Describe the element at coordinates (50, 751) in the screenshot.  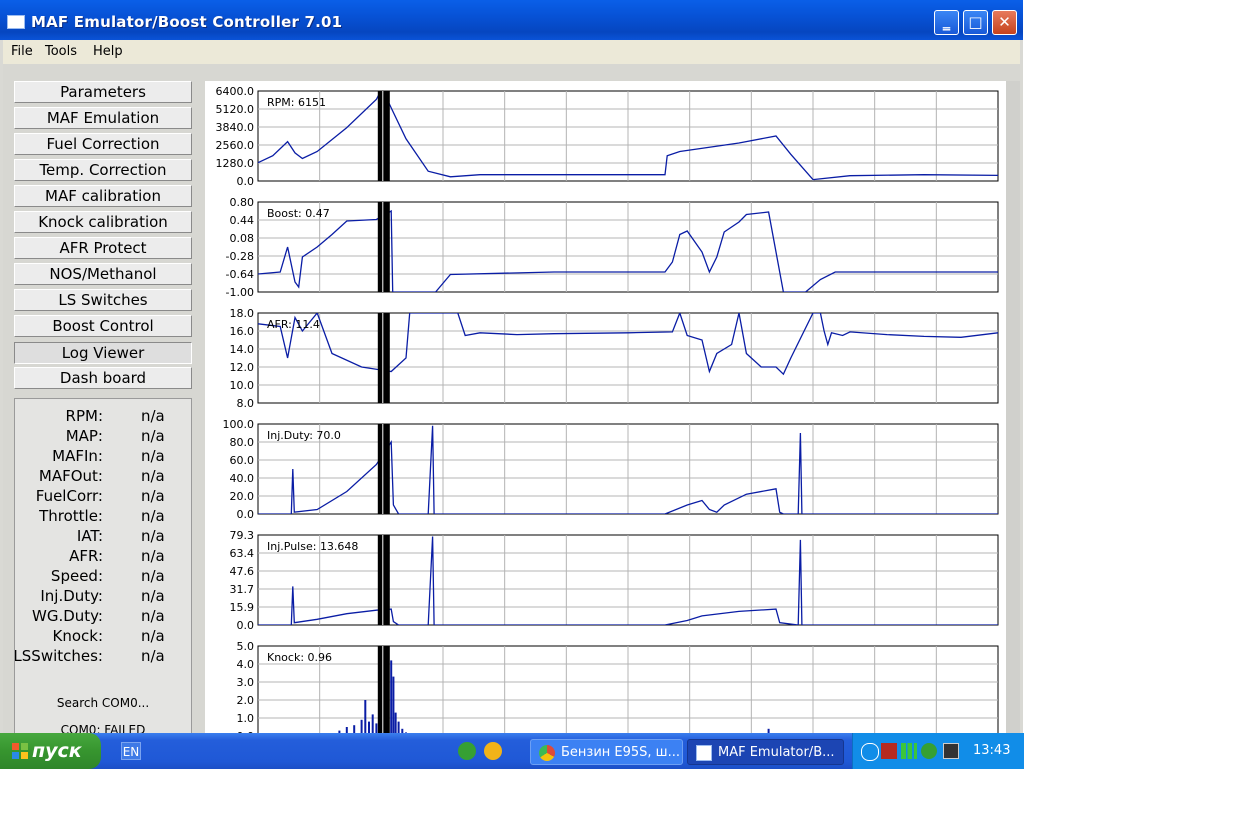
I see `start-button: пуск` at that location.